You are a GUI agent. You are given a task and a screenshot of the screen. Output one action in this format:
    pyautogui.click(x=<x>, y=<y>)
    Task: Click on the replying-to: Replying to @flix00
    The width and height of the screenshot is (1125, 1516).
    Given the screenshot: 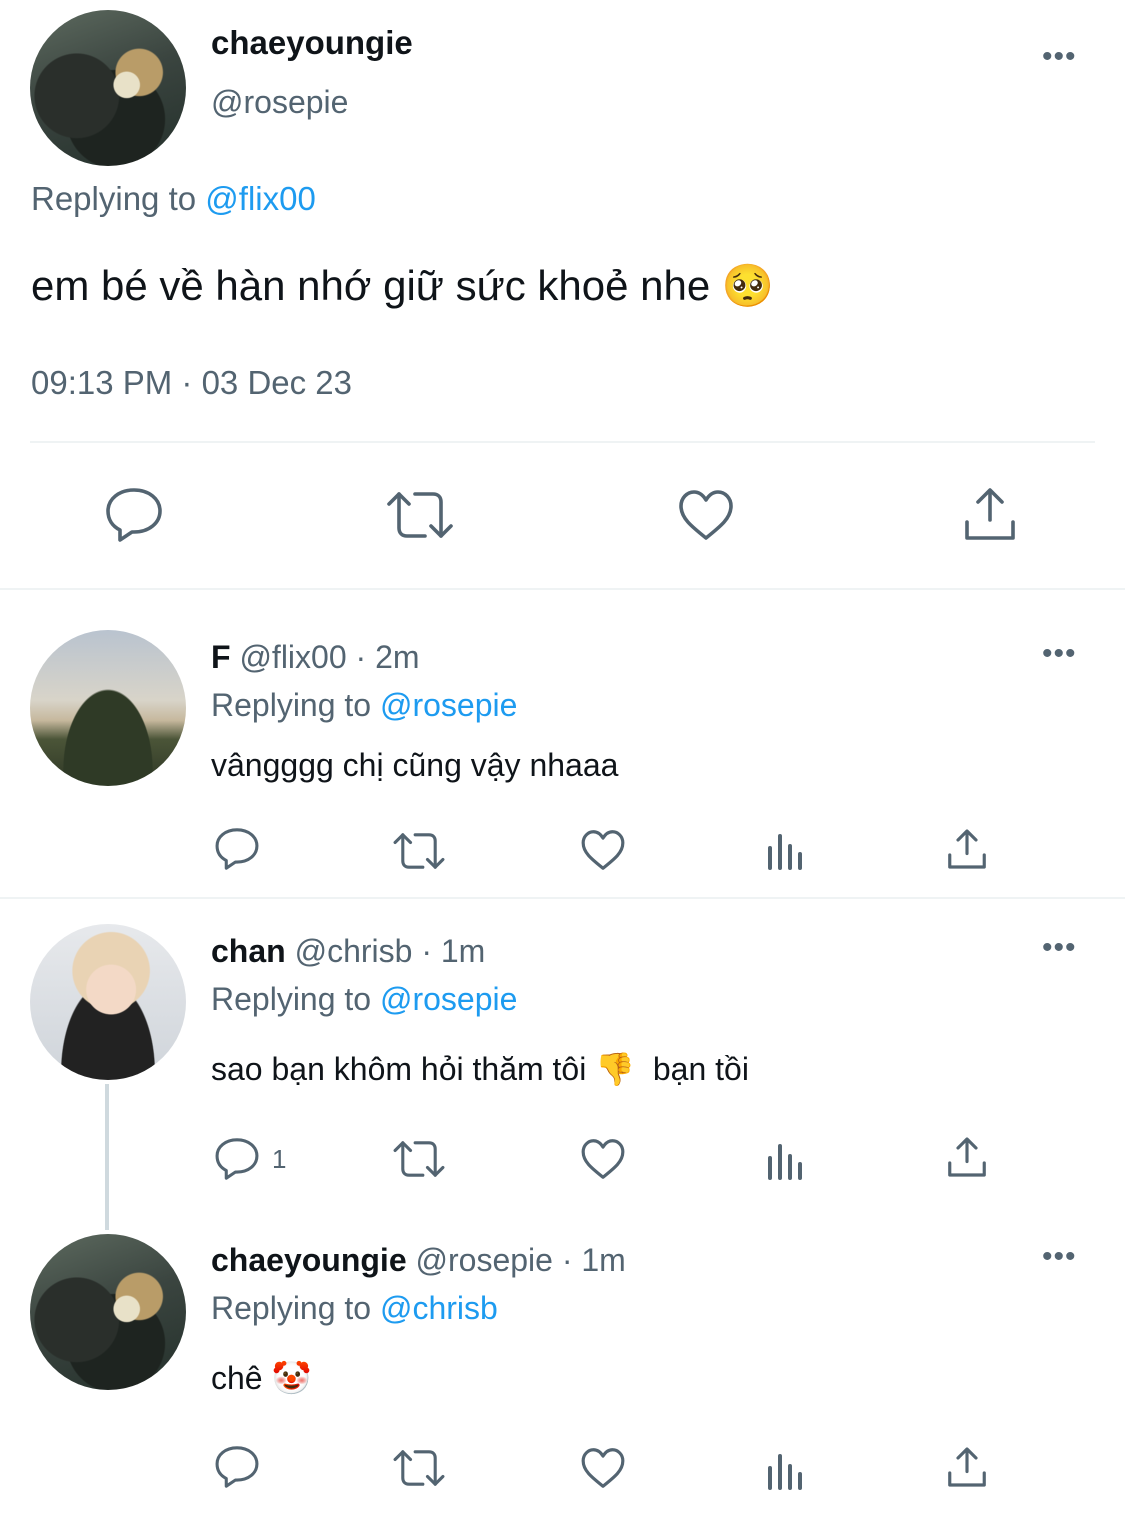 What is the action you would take?
    pyautogui.click(x=173, y=199)
    